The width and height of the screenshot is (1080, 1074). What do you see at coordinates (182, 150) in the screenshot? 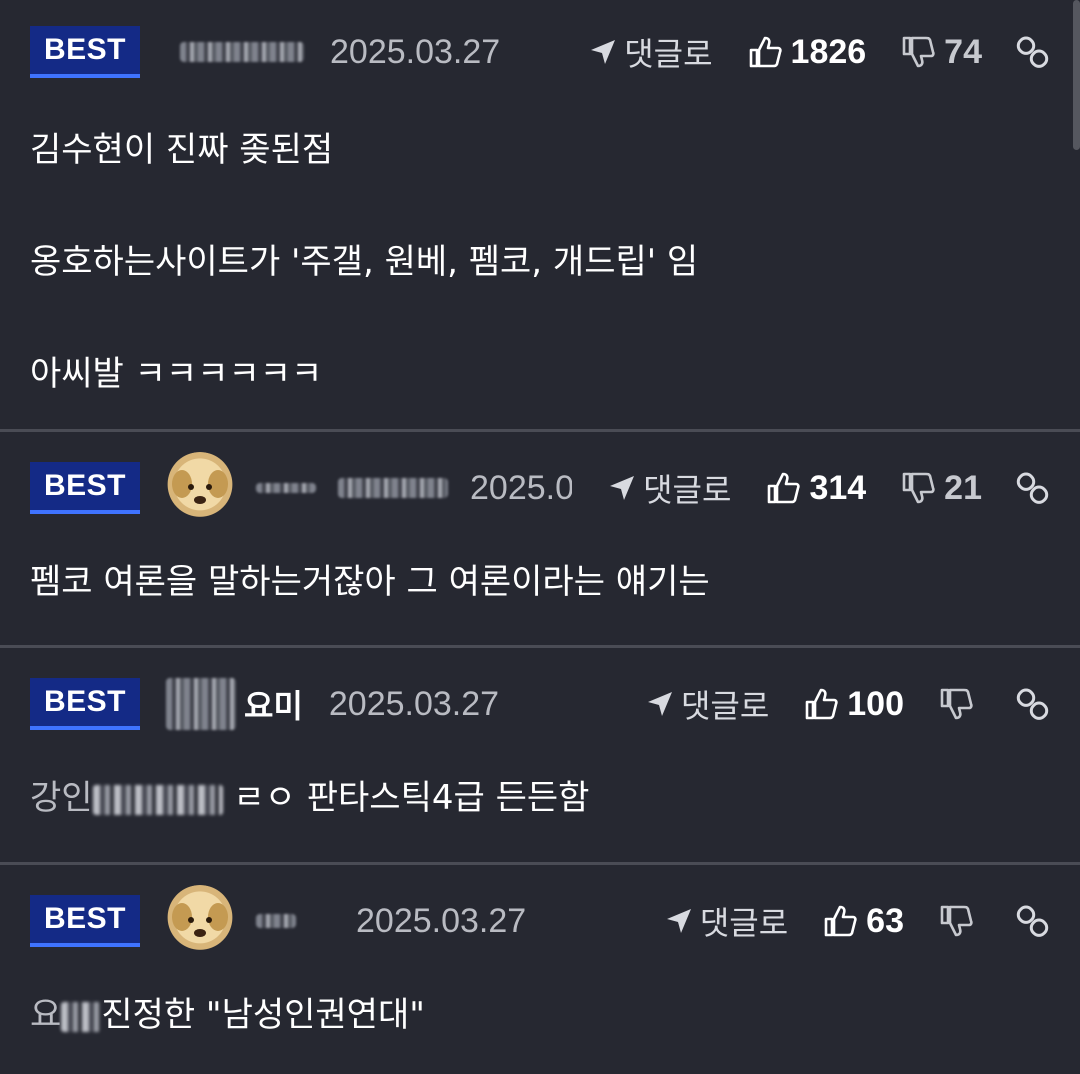
I see `comment-line: 김수현이 진짜 좆된점` at bounding box center [182, 150].